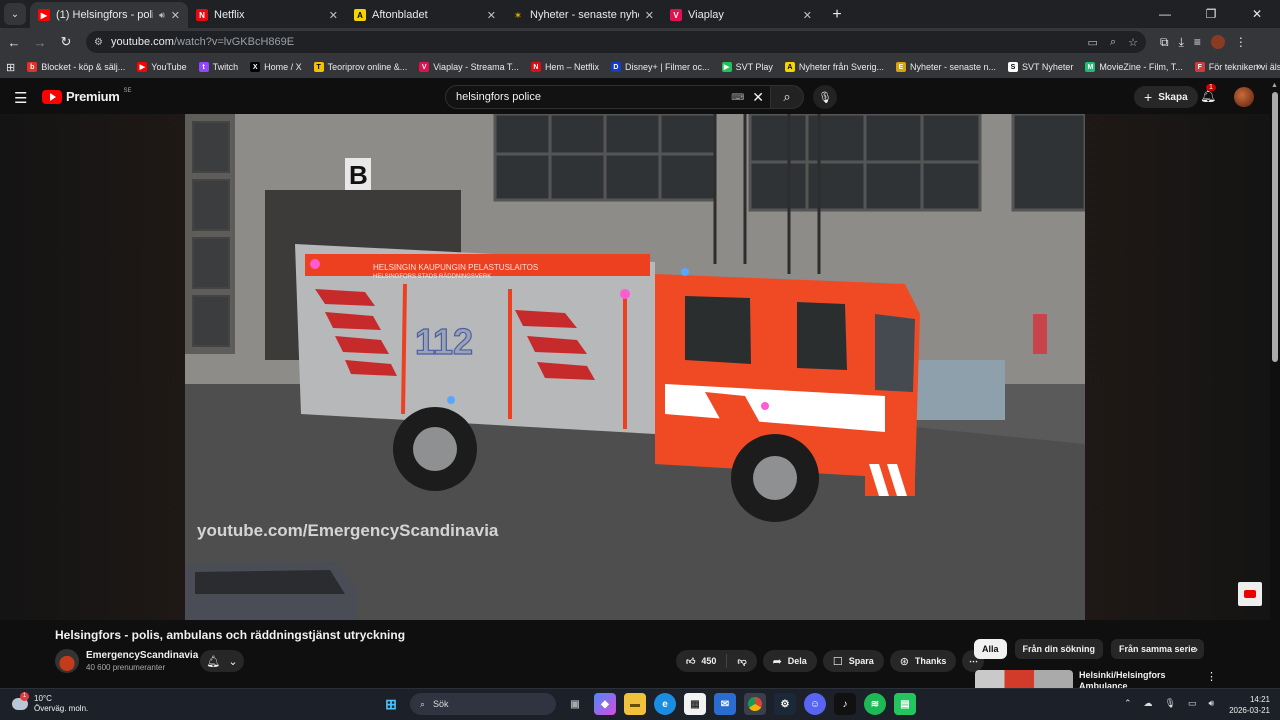 The width and height of the screenshot is (1280, 720). Describe the element at coordinates (837, 15) in the screenshot. I see `new-tab-button: +` at that location.